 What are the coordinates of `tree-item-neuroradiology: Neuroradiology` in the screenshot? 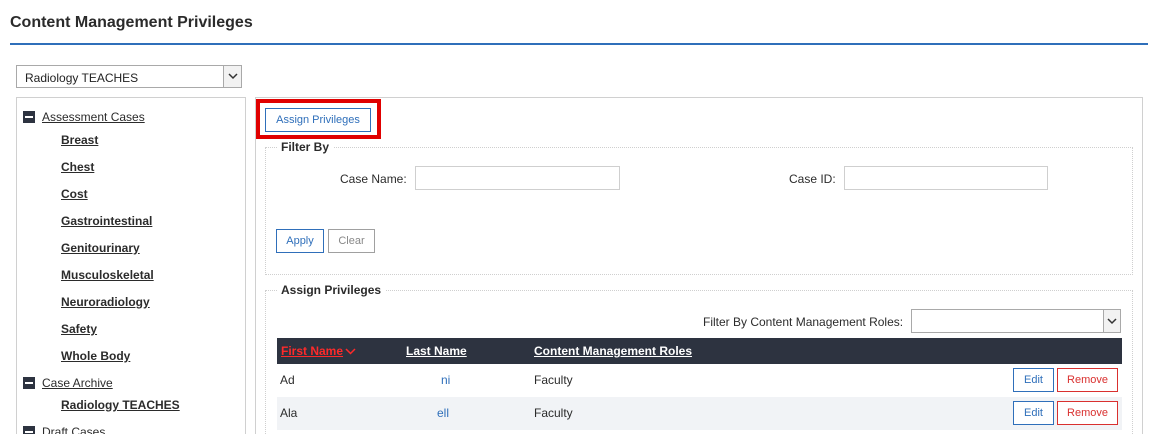 It's located at (105, 302).